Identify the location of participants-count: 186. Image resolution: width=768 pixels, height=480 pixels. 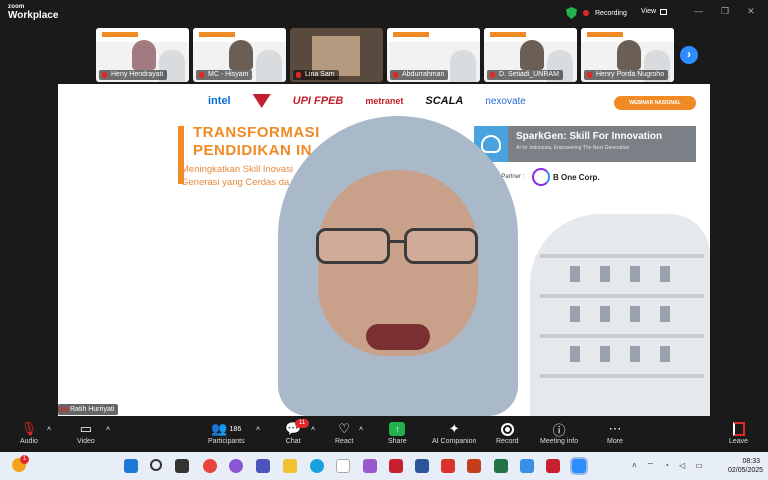
(235, 429).